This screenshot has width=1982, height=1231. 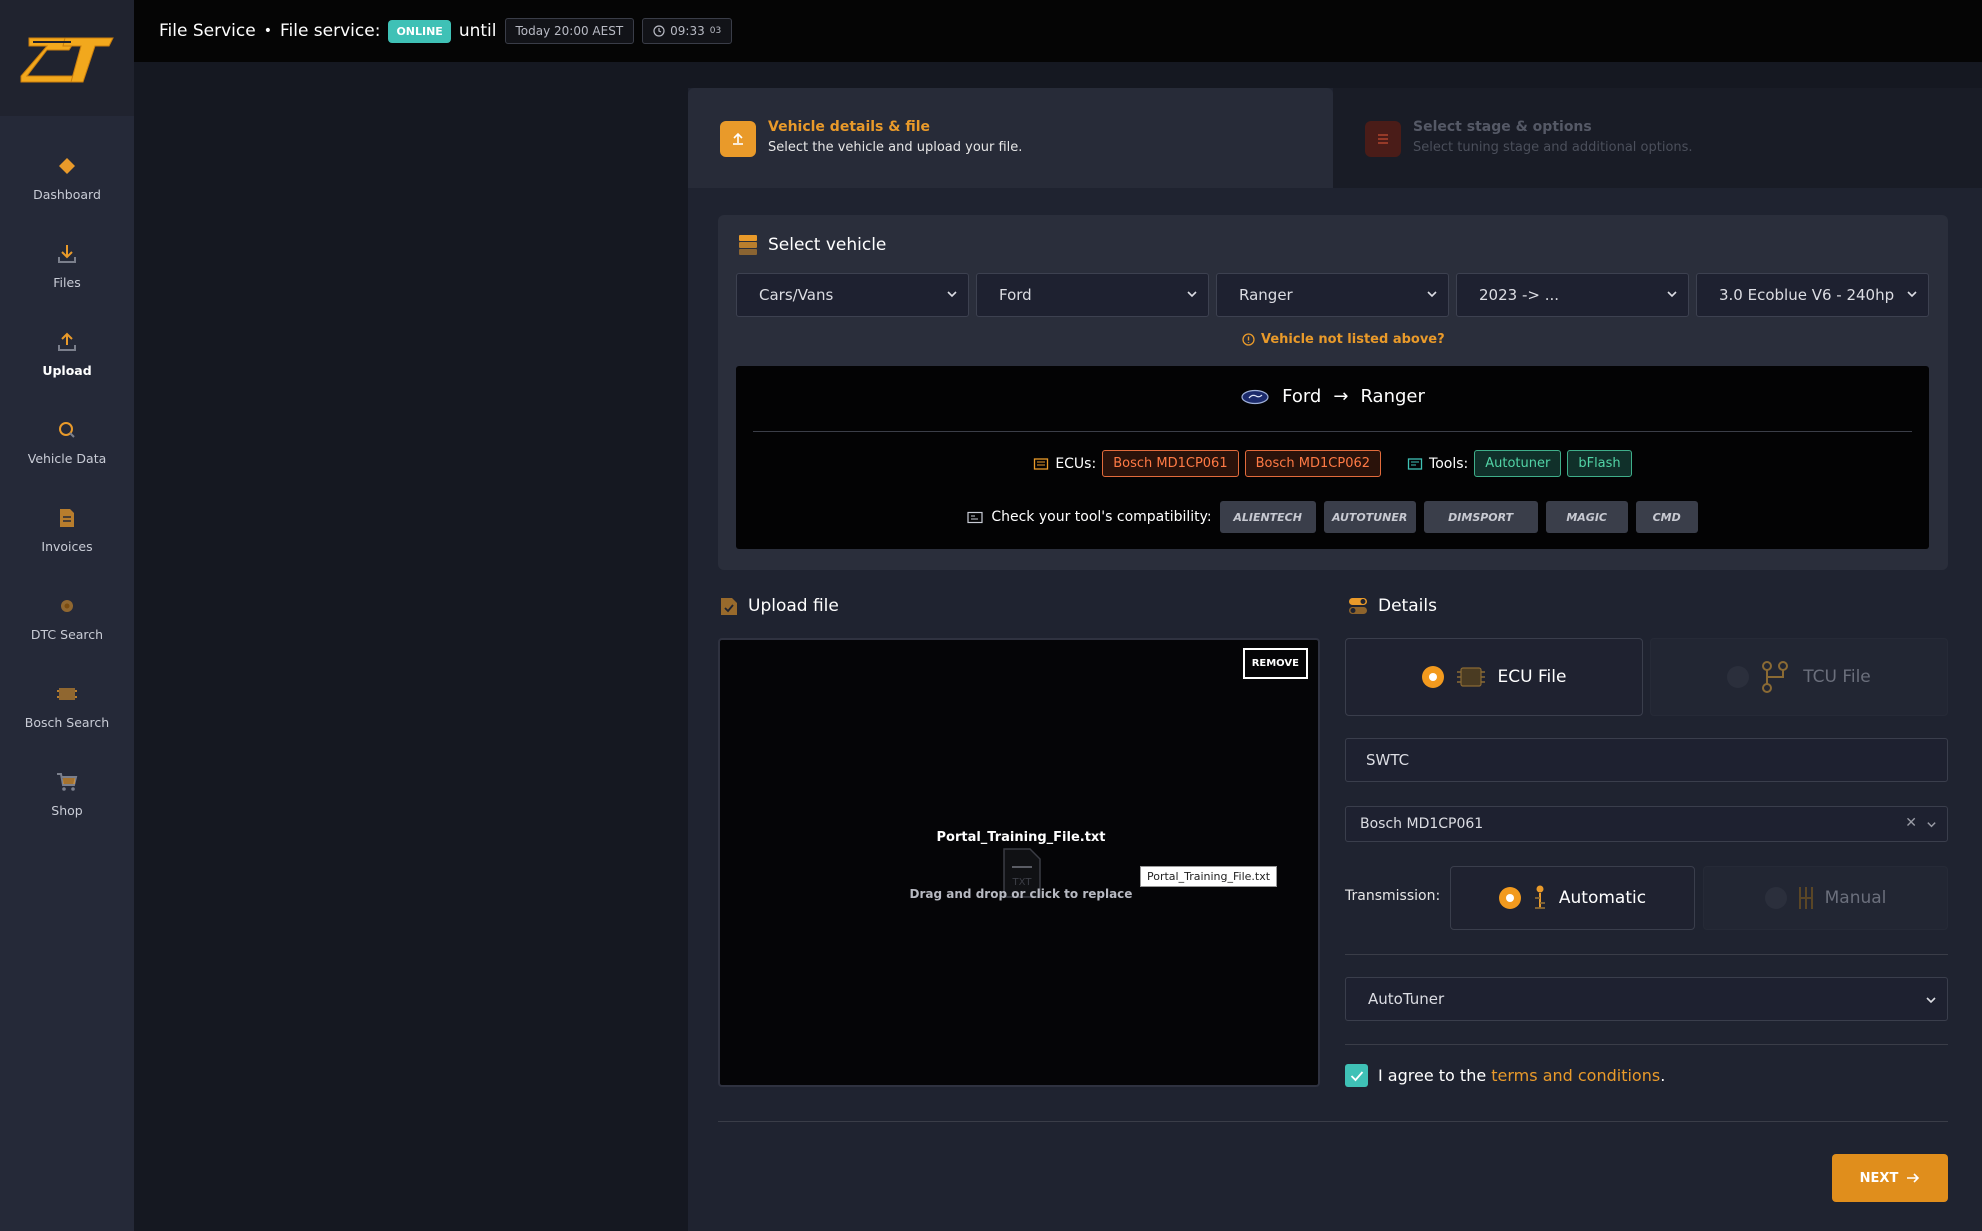 What do you see at coordinates (419, 31) in the screenshot?
I see `status-badge: ONLINE` at bounding box center [419, 31].